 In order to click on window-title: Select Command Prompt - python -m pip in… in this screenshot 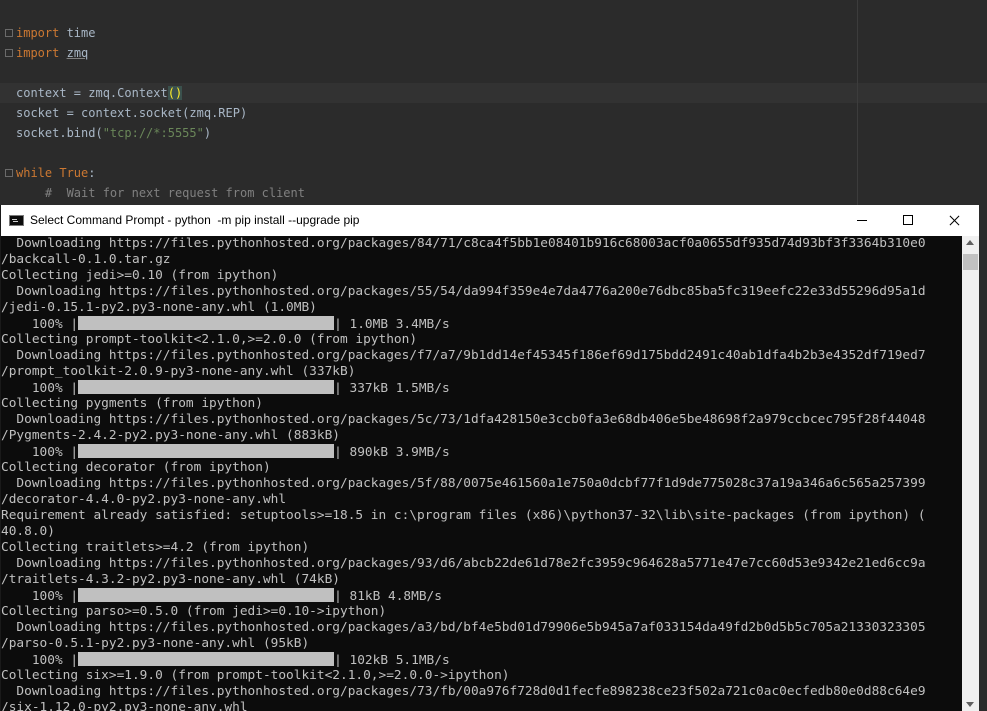, I will do `click(195, 220)`.